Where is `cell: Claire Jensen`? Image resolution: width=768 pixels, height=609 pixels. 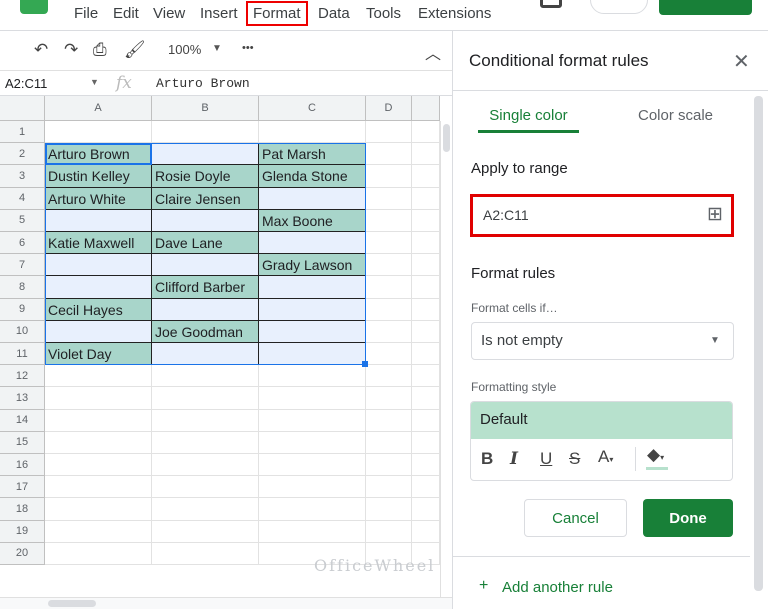 cell: Claire Jensen is located at coordinates (205, 198).